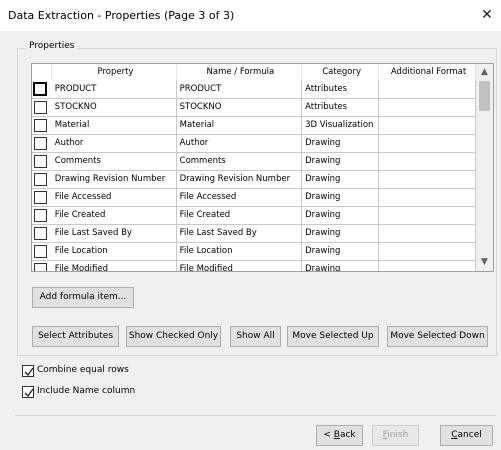 This screenshot has width=501, height=450. Describe the element at coordinates (469, 435) in the screenshot. I see `cancel-rest: ancel` at that location.